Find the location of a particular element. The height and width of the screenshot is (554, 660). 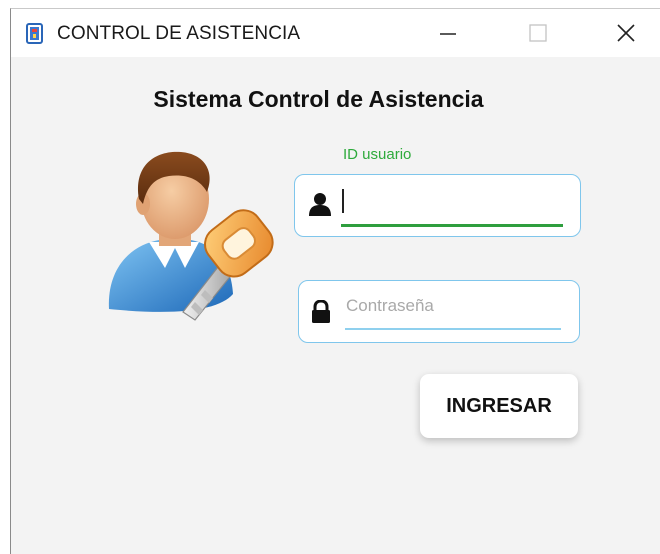

ingresar-button: INGRESAR is located at coordinates (499, 406).